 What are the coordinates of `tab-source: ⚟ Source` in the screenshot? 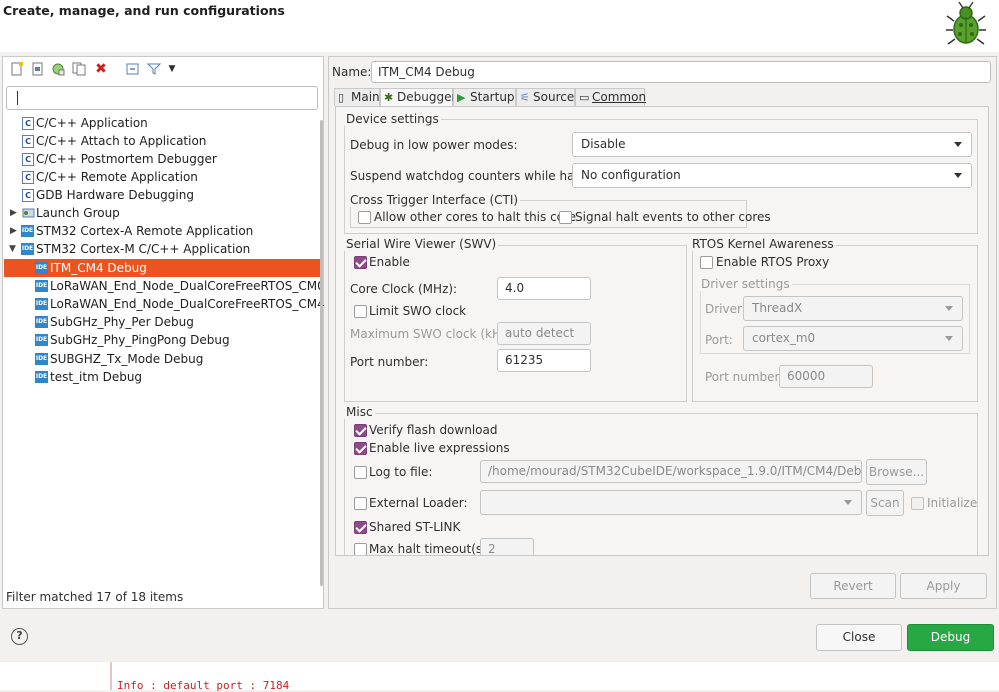 It's located at (545, 97).